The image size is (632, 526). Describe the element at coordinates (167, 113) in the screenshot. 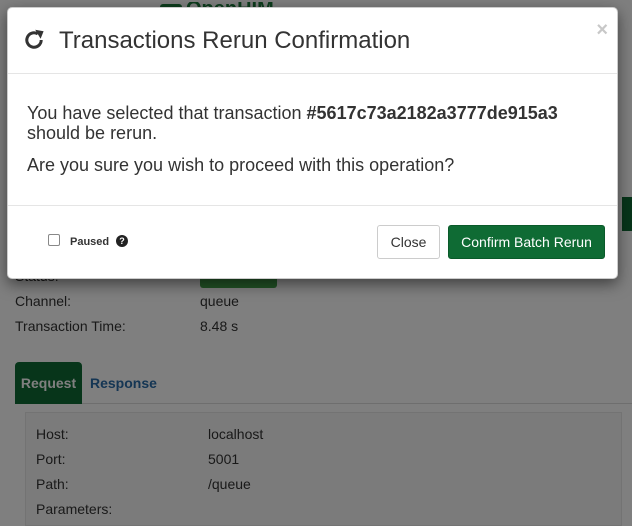

I see `message-prefix: You have selected that transaction` at that location.